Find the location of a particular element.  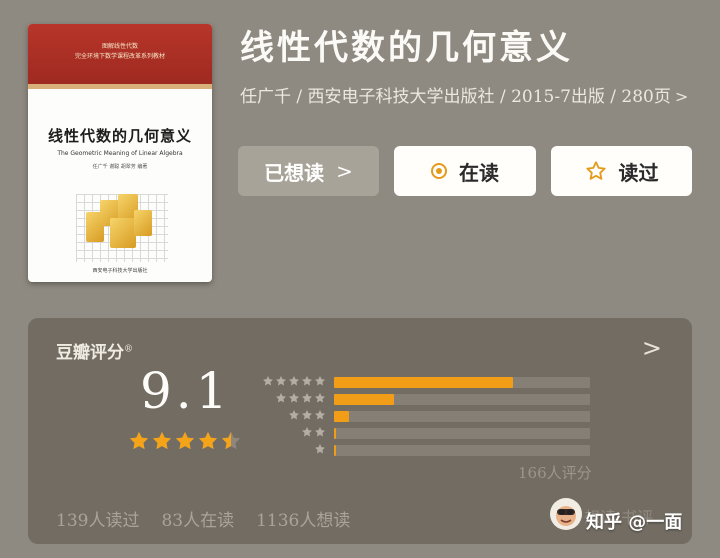

circle-dot-icon is located at coordinates (439, 171).